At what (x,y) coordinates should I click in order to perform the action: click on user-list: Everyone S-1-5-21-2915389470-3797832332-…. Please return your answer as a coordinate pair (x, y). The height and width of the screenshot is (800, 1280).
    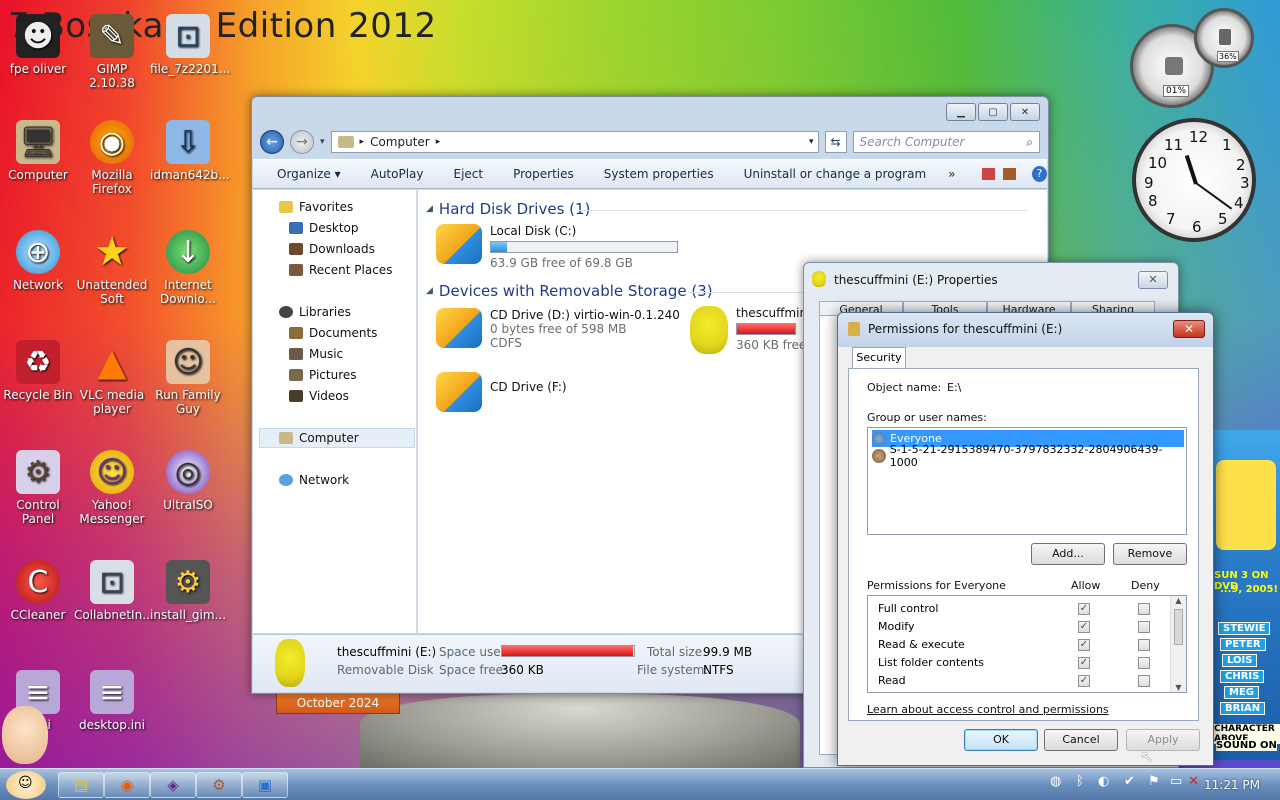
    Looking at the image, I should click on (1027, 481).